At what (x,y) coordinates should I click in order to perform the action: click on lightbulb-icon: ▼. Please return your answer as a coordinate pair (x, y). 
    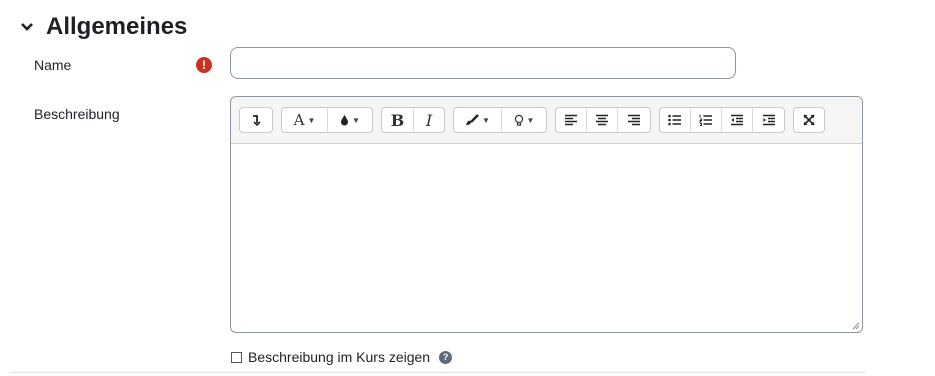
    Looking at the image, I should click on (524, 120).